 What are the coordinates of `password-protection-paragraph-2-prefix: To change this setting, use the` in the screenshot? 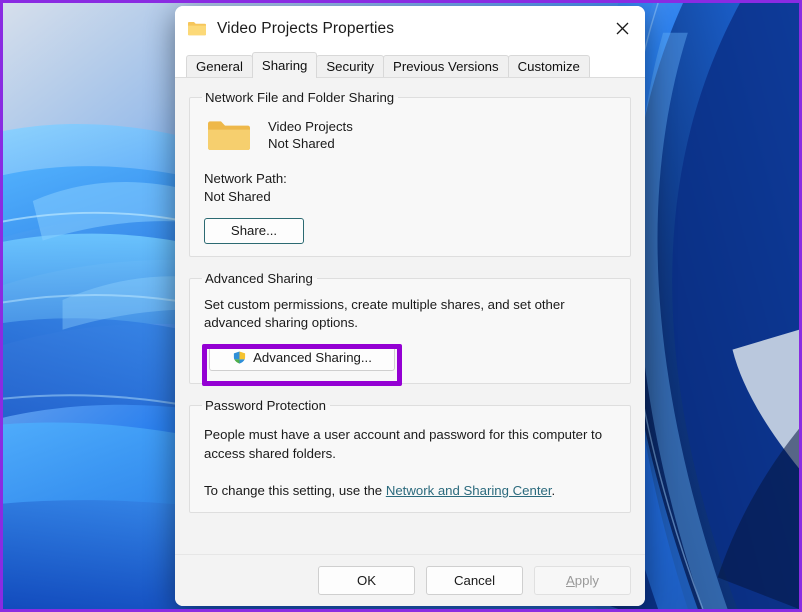 It's located at (295, 490).